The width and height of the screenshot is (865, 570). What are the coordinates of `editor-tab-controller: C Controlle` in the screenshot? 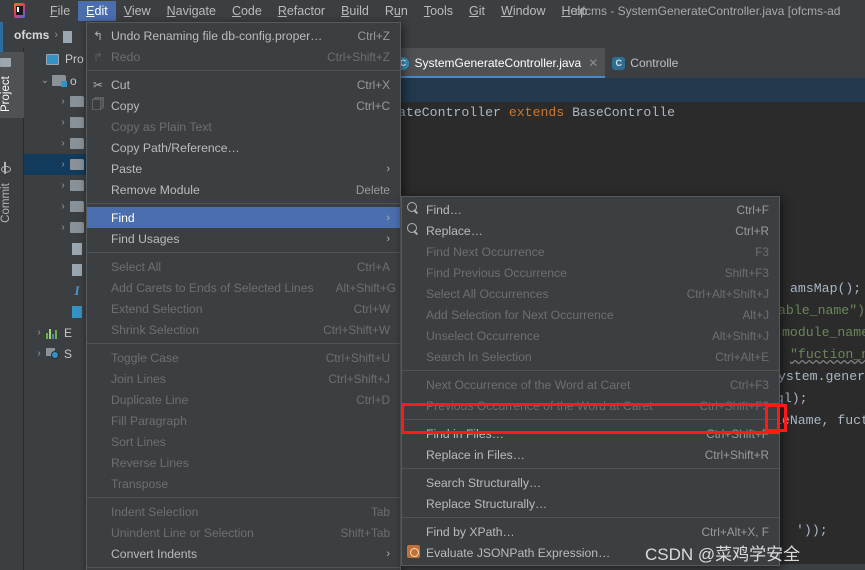 It's located at (645, 63).